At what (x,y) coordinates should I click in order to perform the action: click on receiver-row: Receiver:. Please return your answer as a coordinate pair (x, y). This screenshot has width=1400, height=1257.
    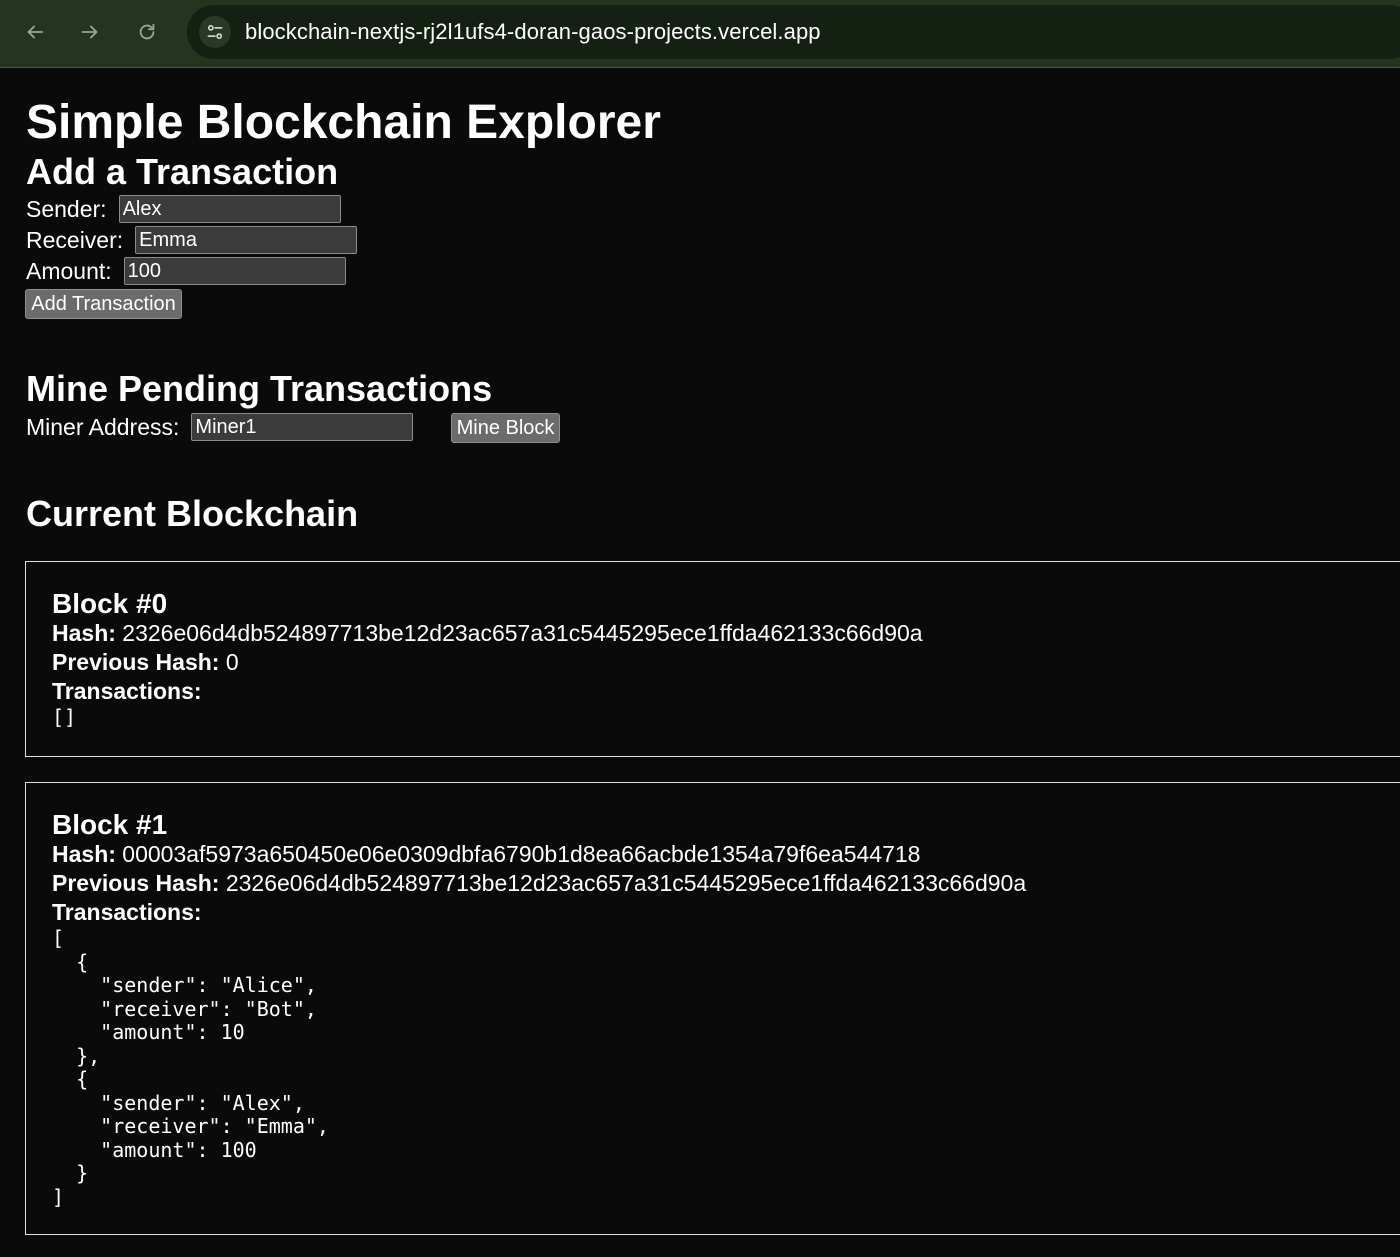
    Looking at the image, I should click on (192, 240).